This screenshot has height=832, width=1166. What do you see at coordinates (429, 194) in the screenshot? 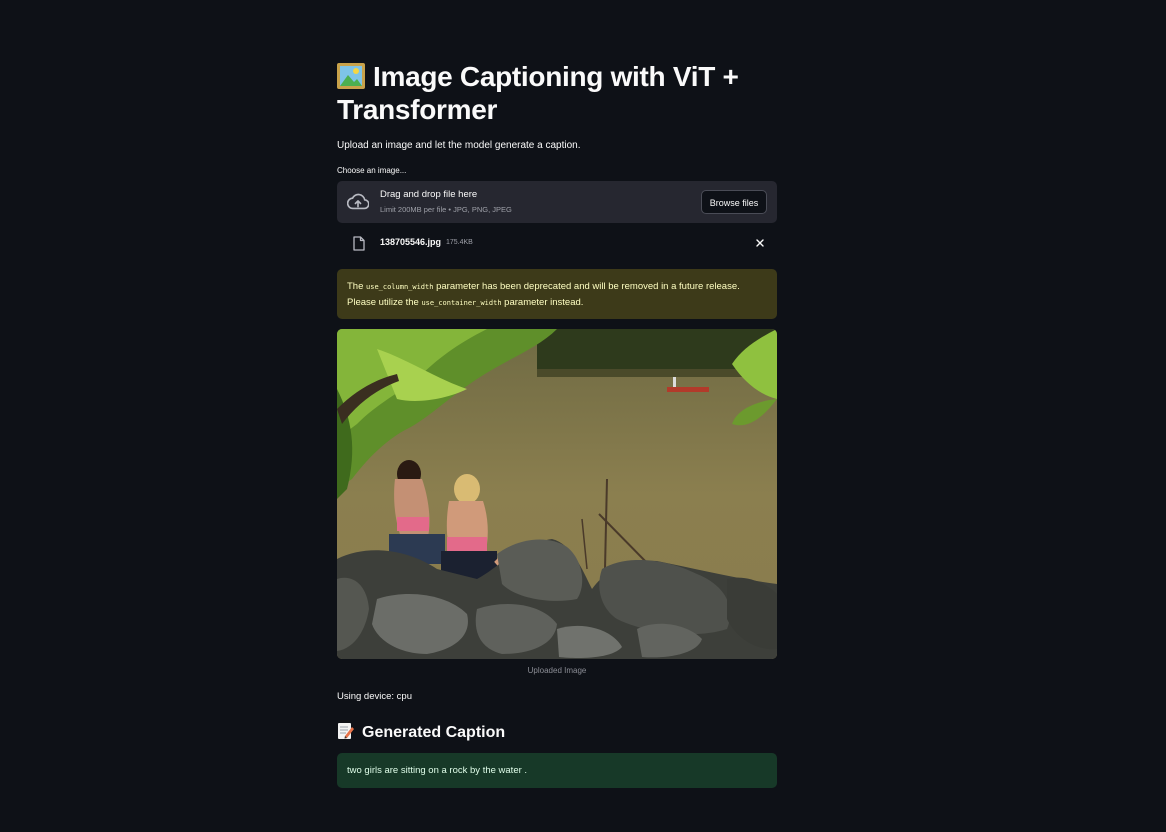
I see `dropzone-instructions: Drag and drop file here` at bounding box center [429, 194].